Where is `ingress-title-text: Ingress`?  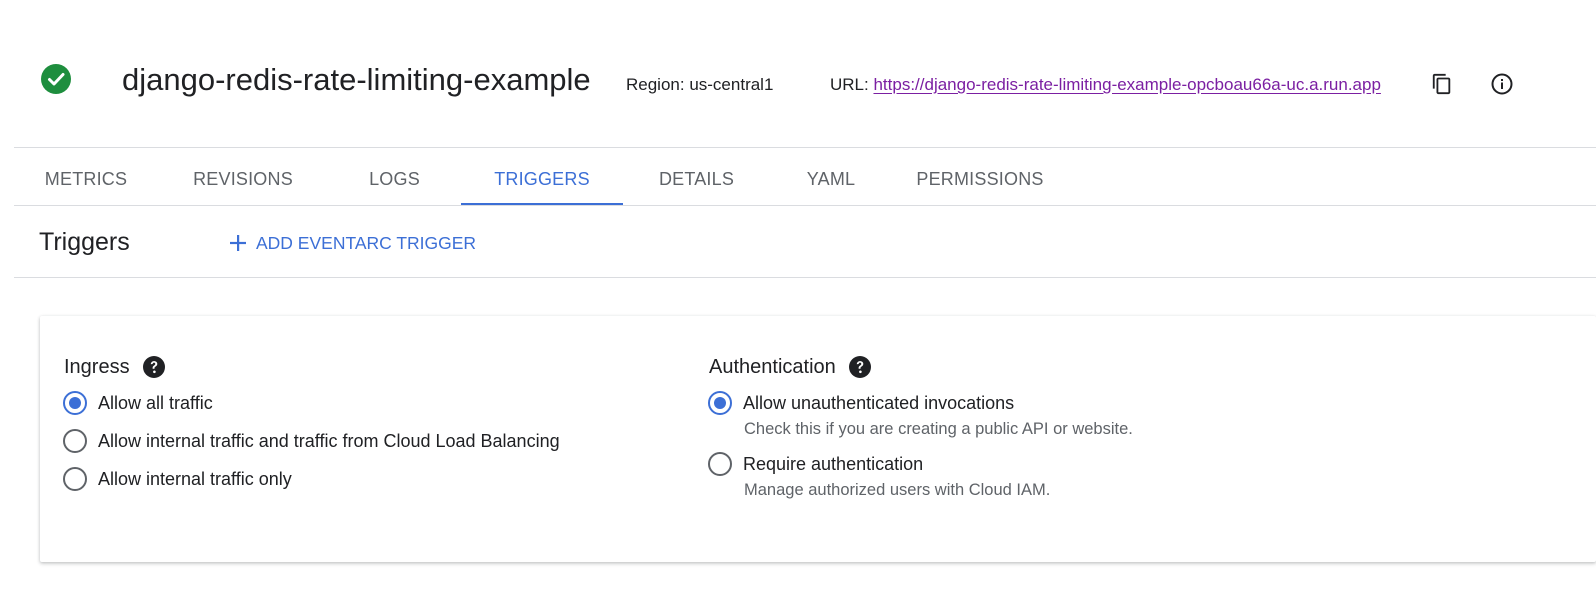 ingress-title-text: Ingress is located at coordinates (97, 367).